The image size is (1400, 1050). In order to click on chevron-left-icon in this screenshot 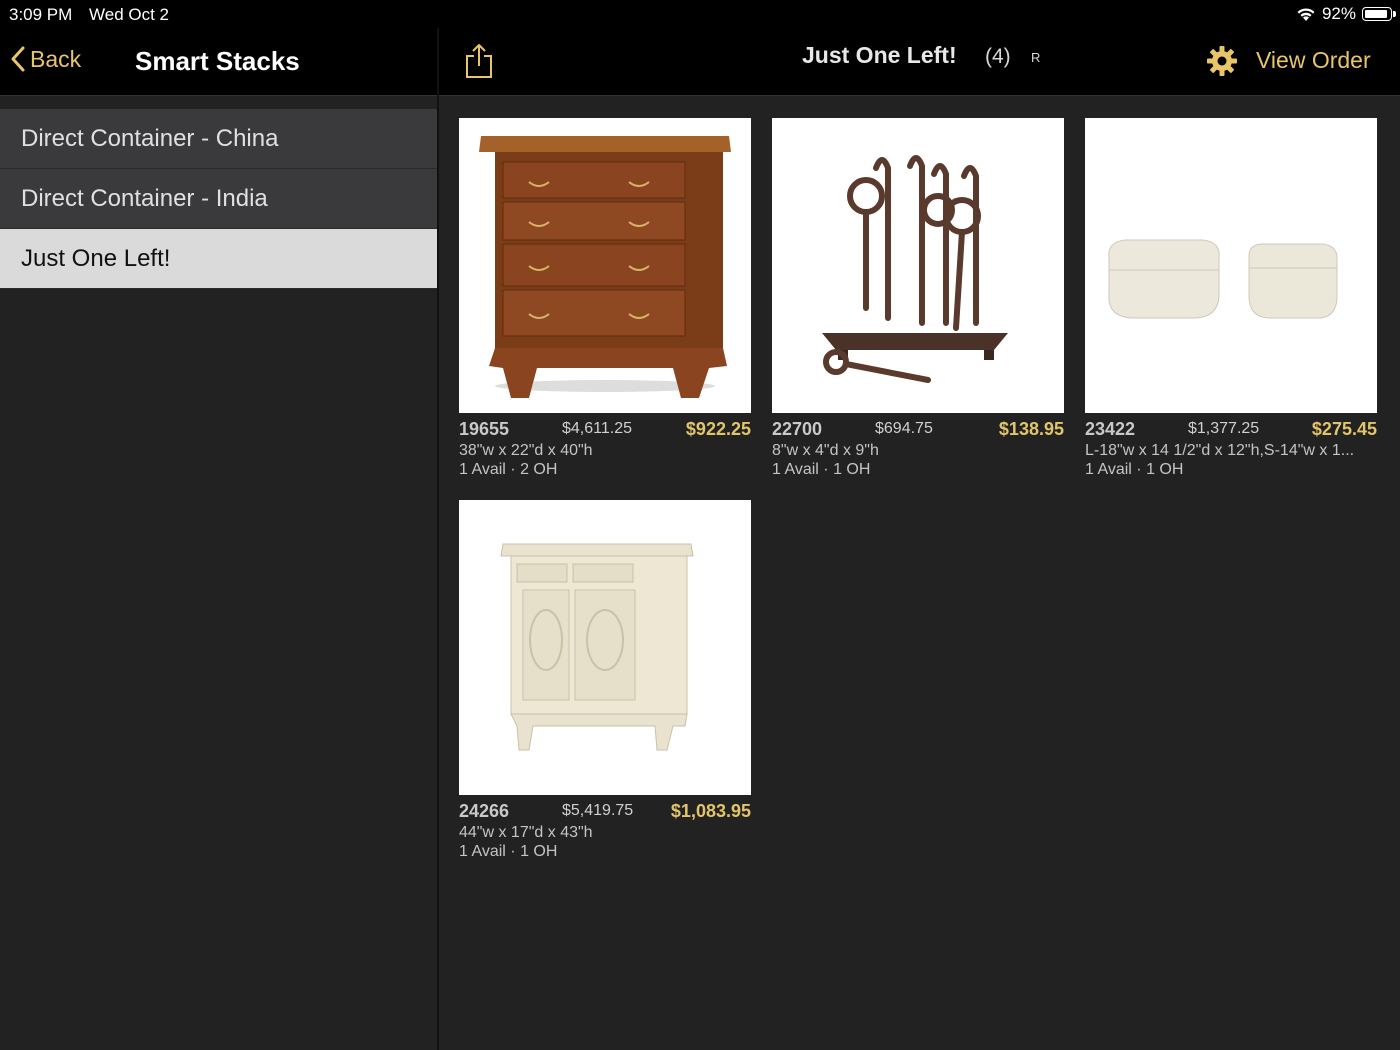, I will do `click(18, 59)`.